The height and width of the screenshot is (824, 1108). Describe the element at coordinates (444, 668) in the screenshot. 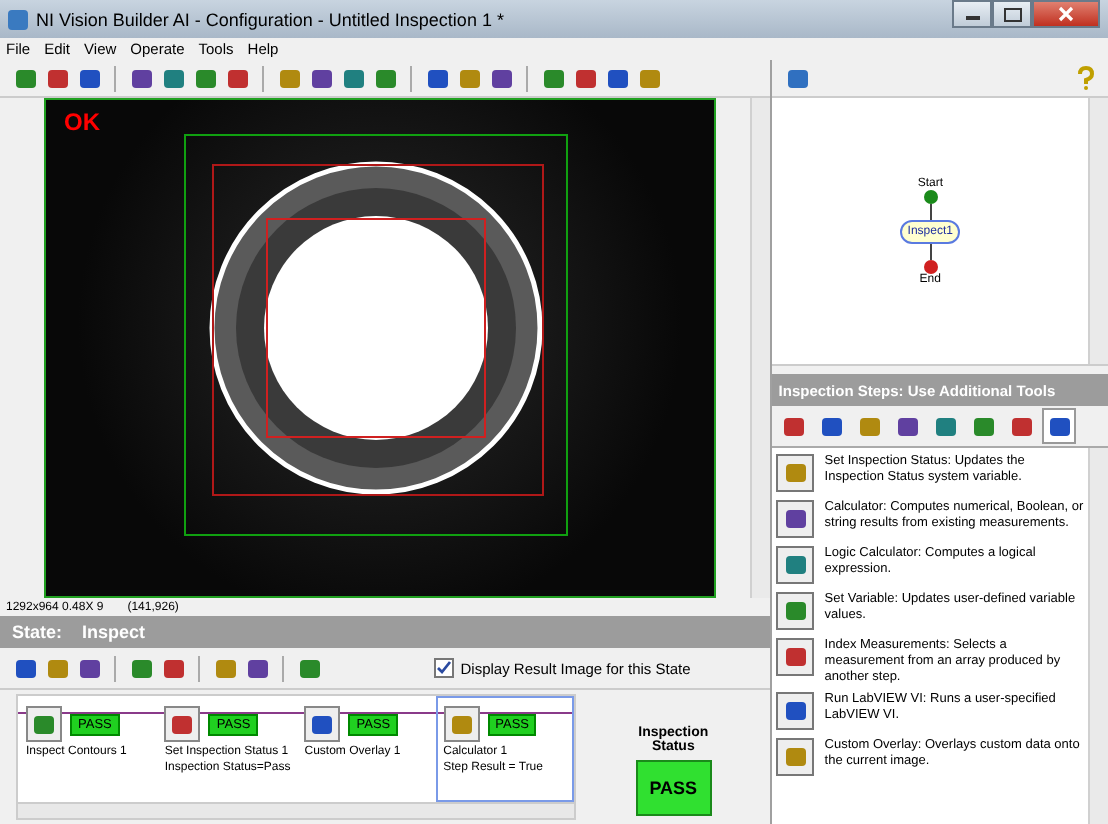

I see `display-result-checkbox` at that location.